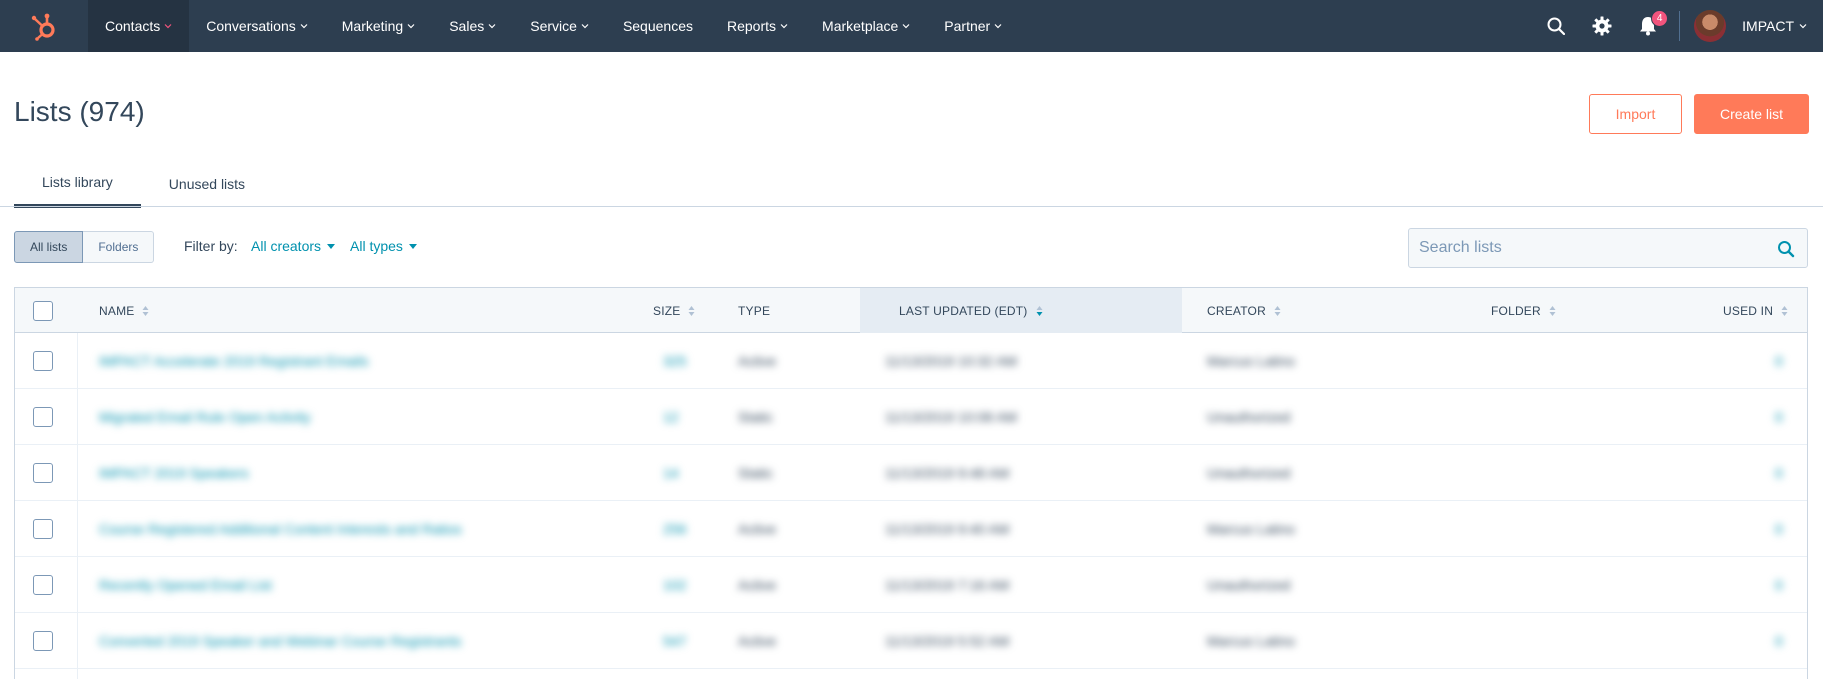 The width and height of the screenshot is (1823, 679). What do you see at coordinates (174, 473) in the screenshot?
I see `list-name-link: IMPACT 2019 Speakers` at bounding box center [174, 473].